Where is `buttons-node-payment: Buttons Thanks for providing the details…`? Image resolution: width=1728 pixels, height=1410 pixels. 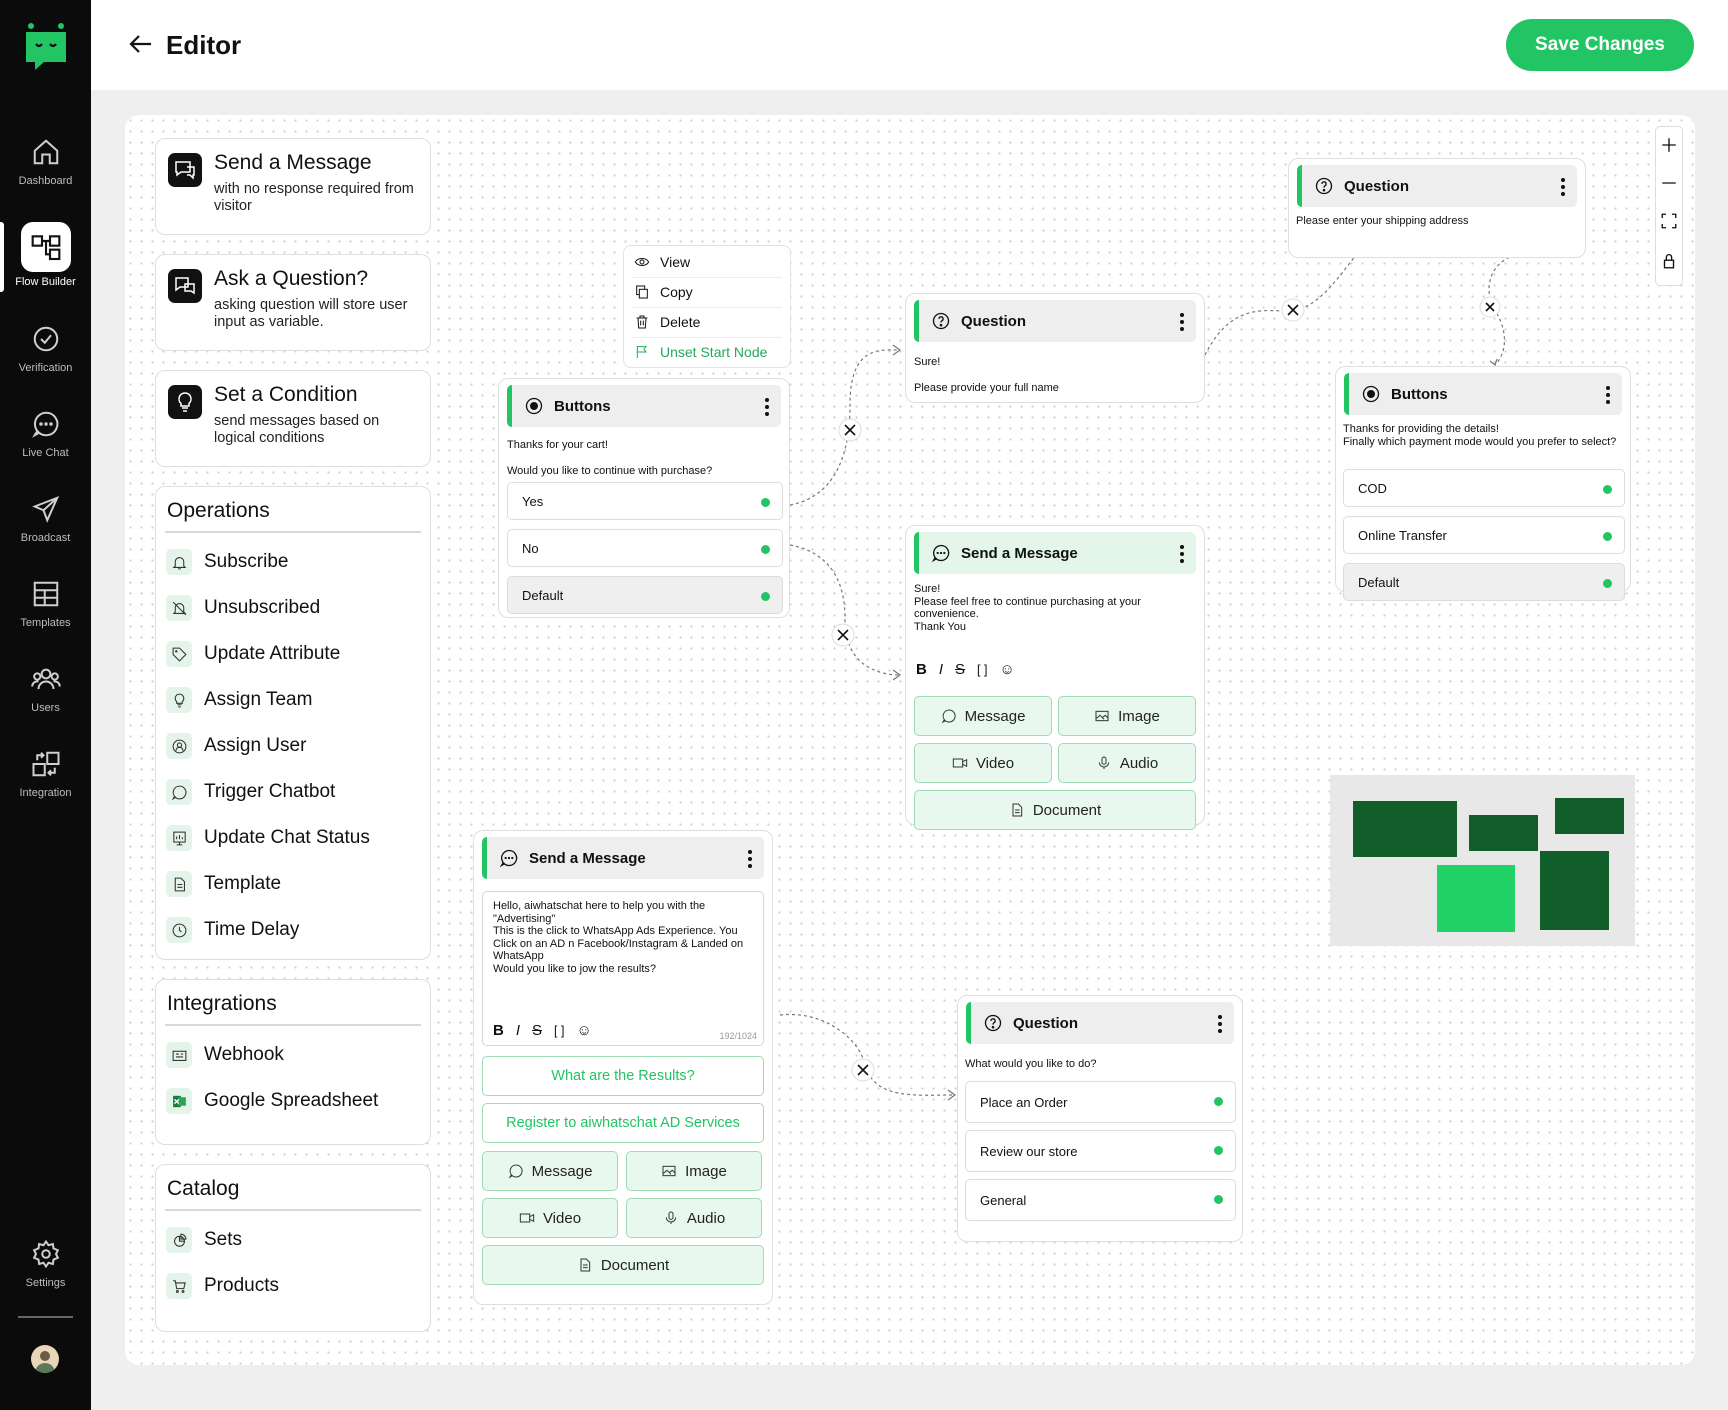
buttons-node-payment: Buttons Thanks for providing the details… is located at coordinates (1483, 483).